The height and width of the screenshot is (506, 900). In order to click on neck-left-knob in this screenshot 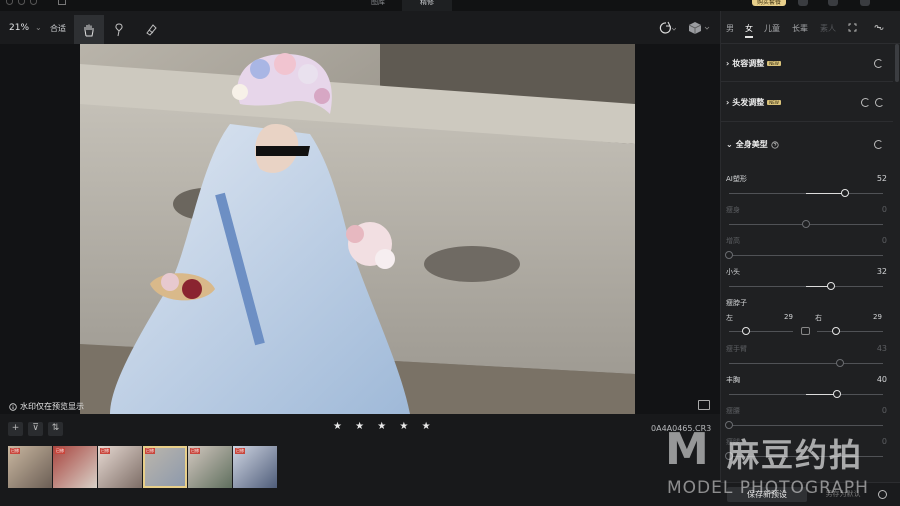, I will do `click(746, 331)`.